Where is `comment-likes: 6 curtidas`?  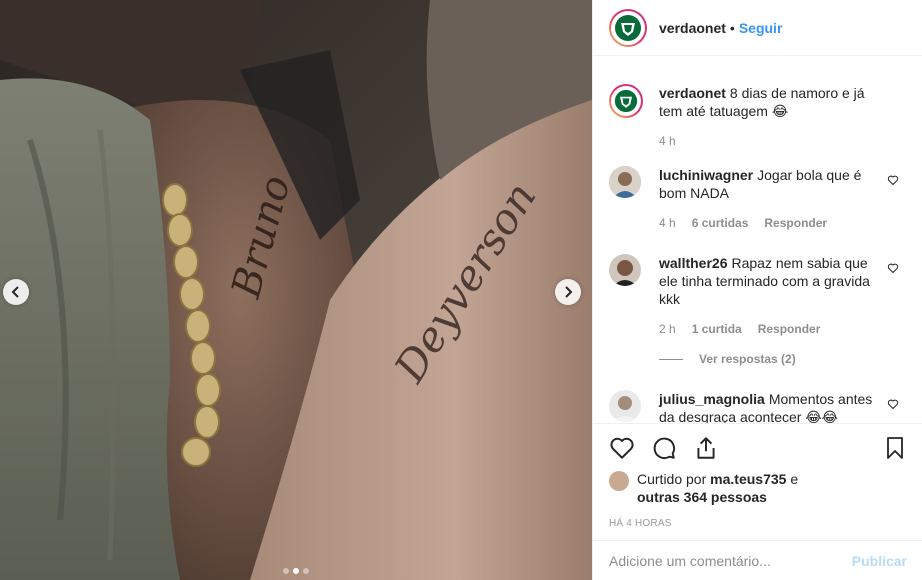 comment-likes: 6 curtidas is located at coordinates (720, 223).